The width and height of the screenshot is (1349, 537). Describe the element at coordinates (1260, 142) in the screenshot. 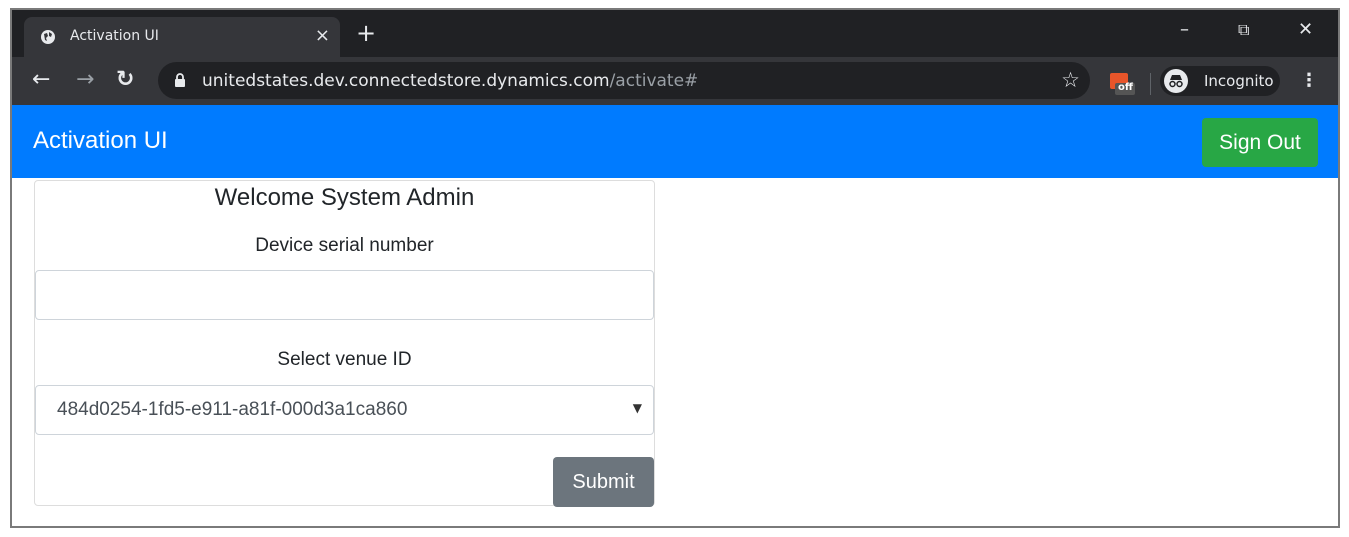

I see `sign-out-button: Sign Out` at that location.